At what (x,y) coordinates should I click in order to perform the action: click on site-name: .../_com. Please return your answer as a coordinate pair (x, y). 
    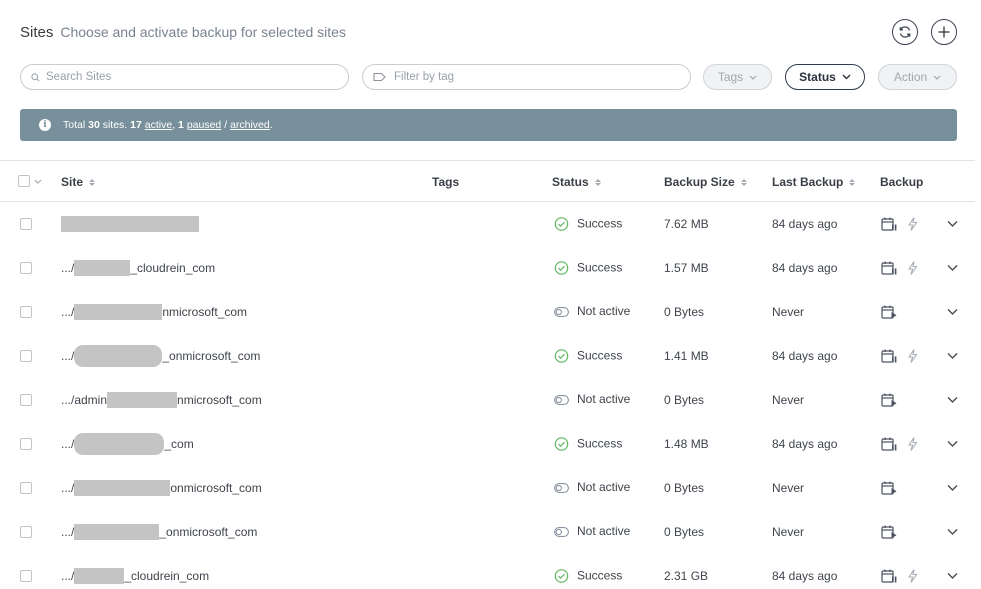
    Looking at the image, I should click on (127, 444).